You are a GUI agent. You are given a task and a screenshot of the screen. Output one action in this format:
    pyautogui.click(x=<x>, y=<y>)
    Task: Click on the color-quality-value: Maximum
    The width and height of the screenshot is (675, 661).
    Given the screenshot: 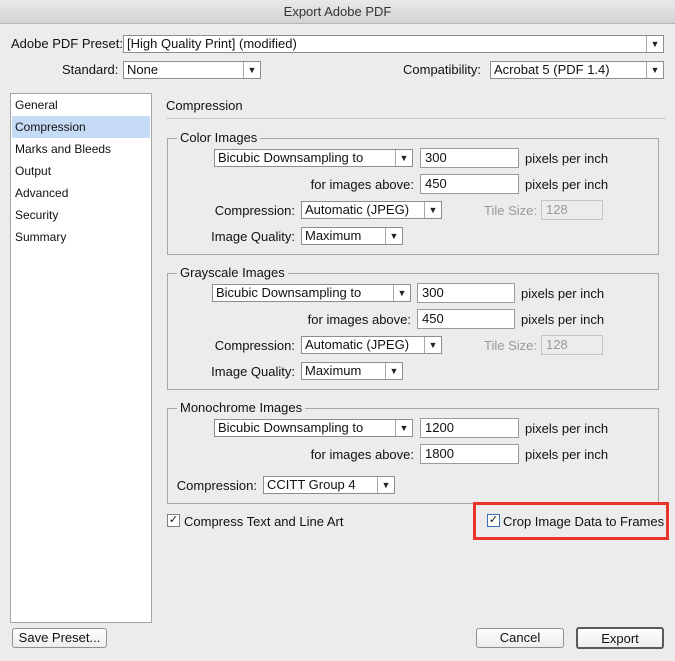 What is the action you would take?
    pyautogui.click(x=333, y=235)
    